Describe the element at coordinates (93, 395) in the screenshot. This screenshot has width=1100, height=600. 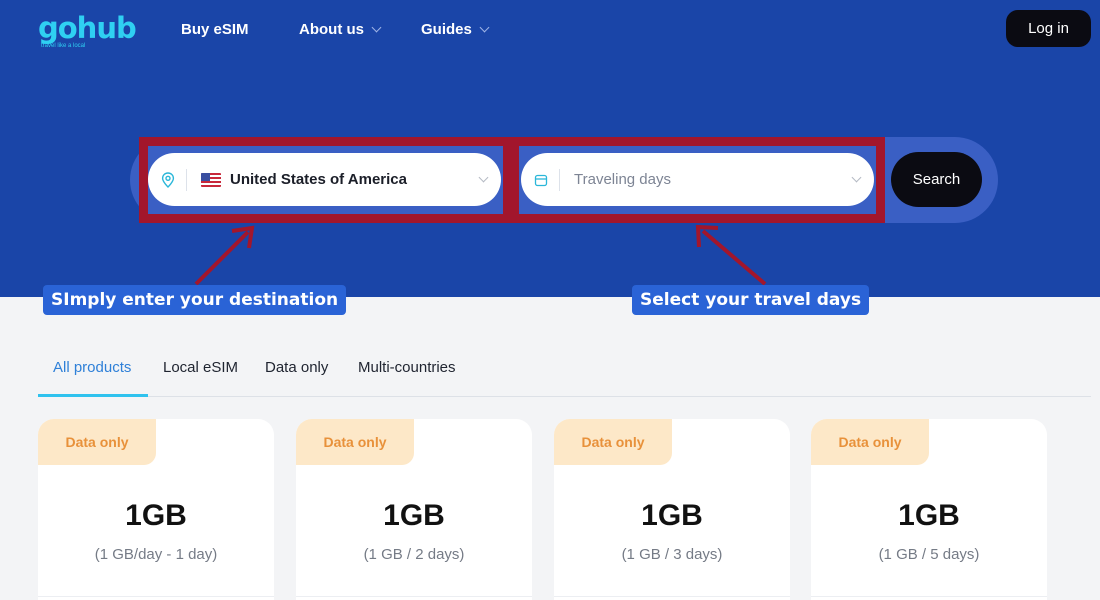
I see `active-tab-indicator` at that location.